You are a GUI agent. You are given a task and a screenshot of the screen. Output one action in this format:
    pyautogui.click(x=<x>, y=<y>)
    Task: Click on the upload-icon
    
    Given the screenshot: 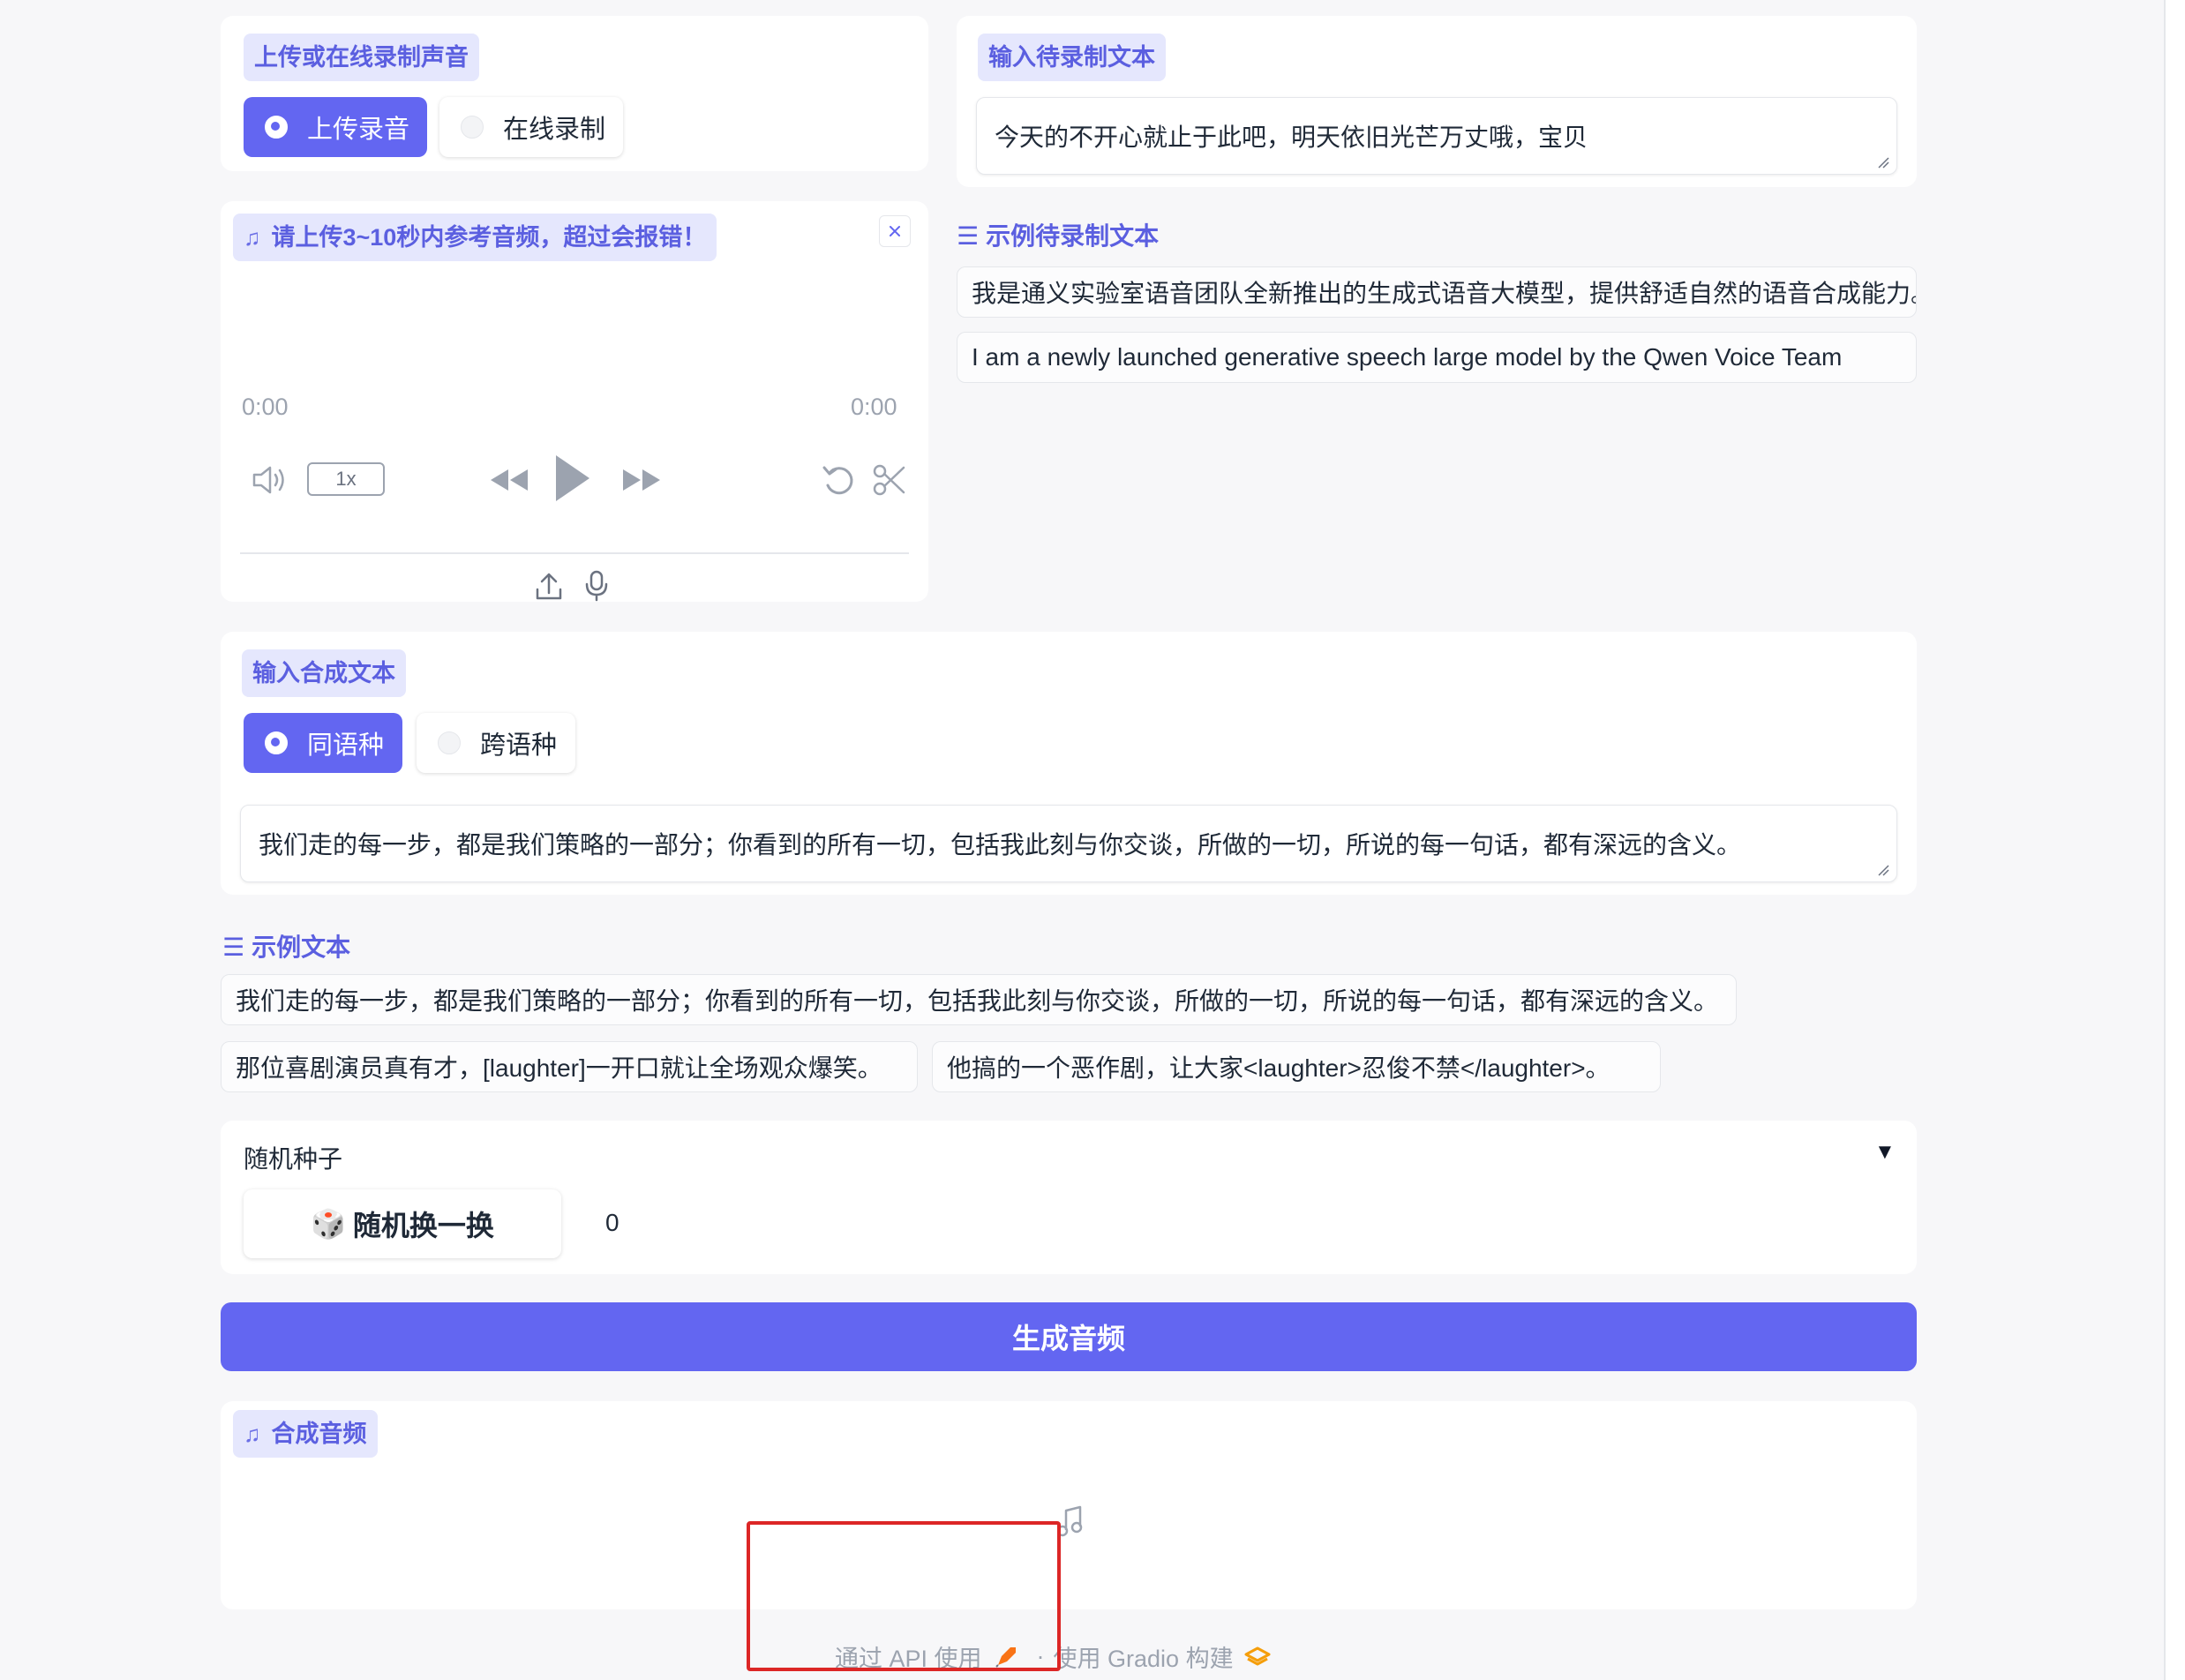 What is the action you would take?
    pyautogui.click(x=549, y=587)
    